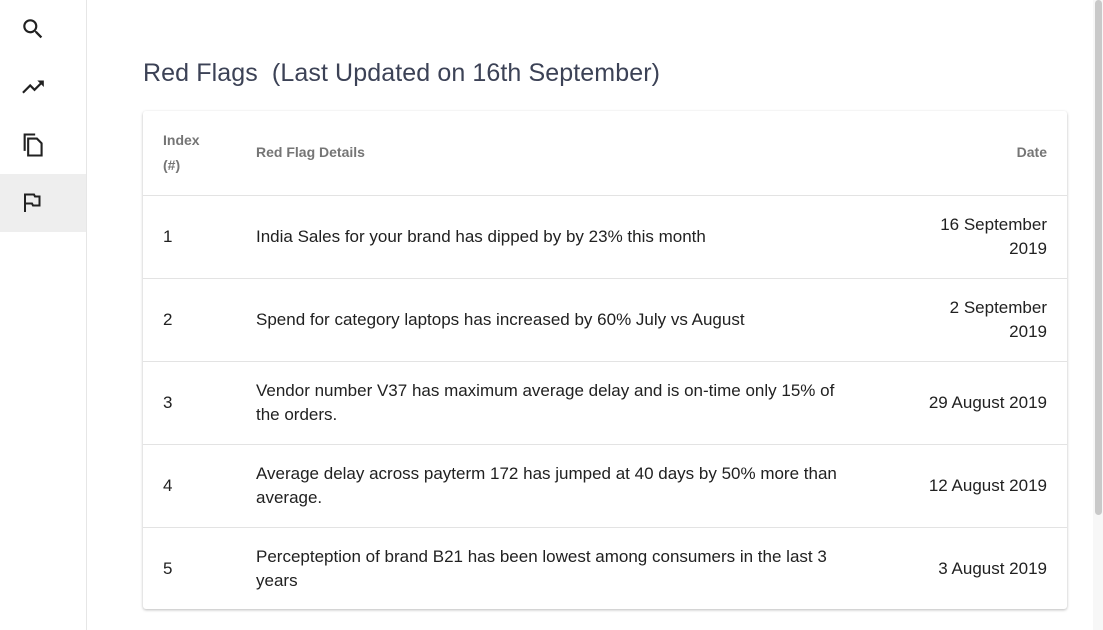 The height and width of the screenshot is (630, 1103). Describe the element at coordinates (168, 568) in the screenshot. I see `row-index: 5` at that location.